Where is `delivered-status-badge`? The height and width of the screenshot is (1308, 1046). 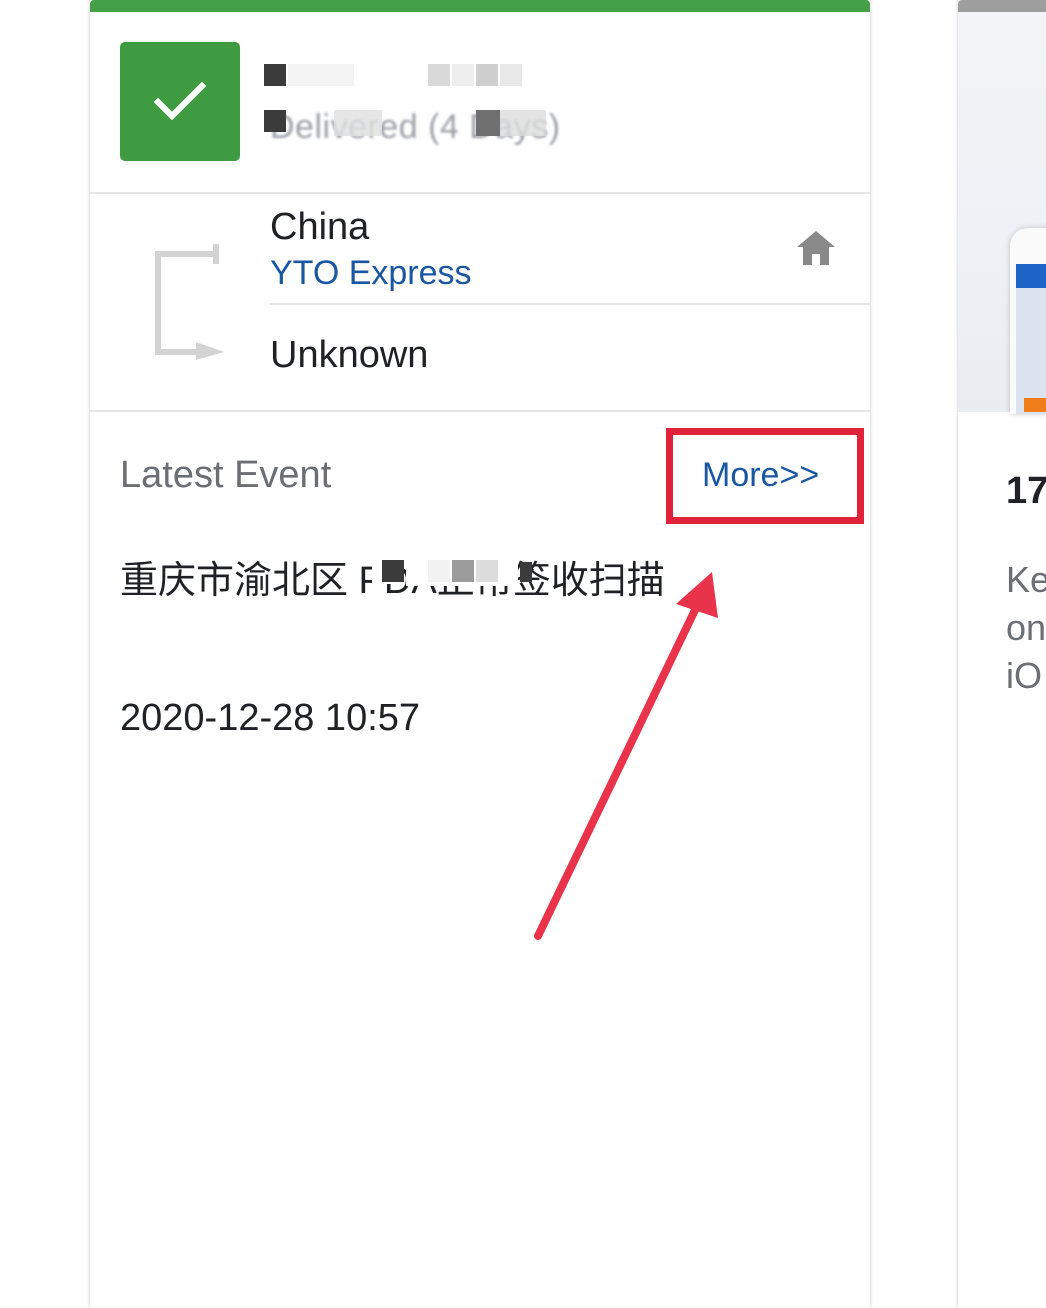
delivered-status-badge is located at coordinates (180, 101).